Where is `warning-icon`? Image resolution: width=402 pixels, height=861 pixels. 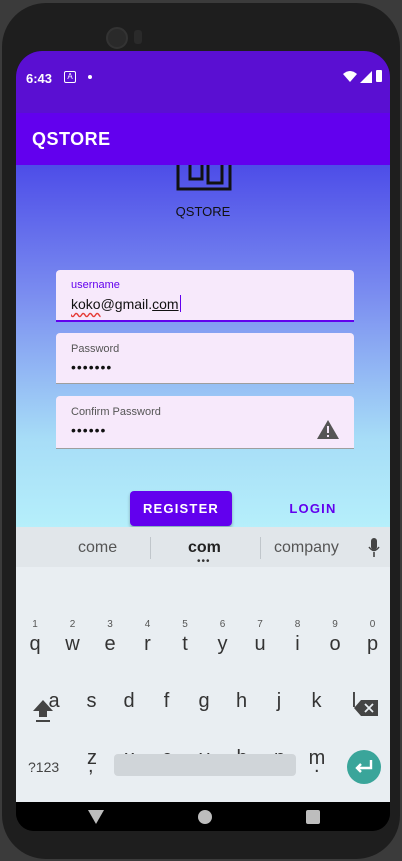 warning-icon is located at coordinates (328, 429).